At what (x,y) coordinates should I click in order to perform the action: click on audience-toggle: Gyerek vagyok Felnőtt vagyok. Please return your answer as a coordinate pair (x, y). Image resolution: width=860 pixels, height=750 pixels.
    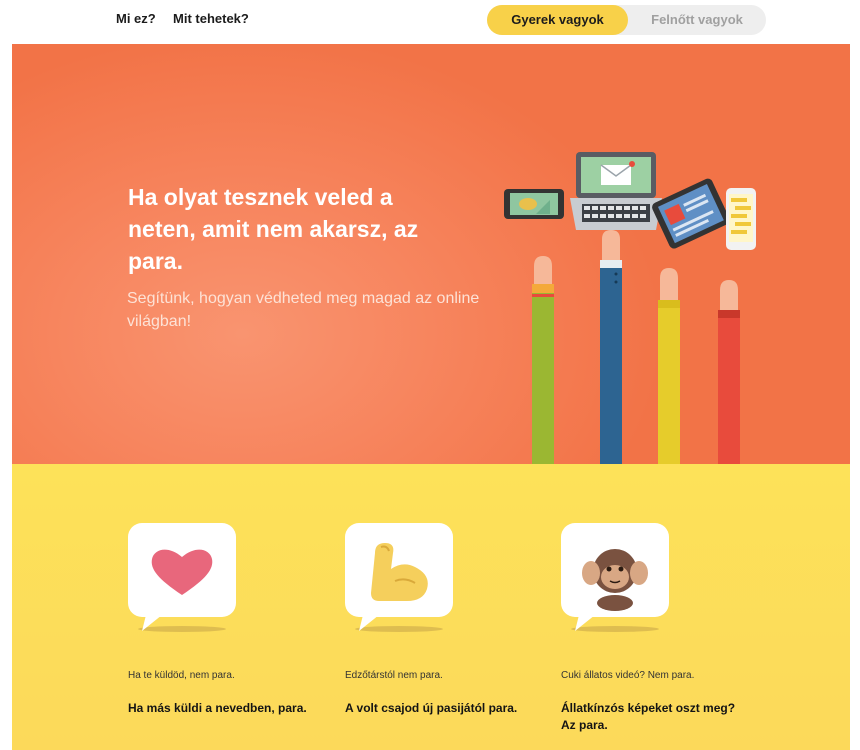
    Looking at the image, I should click on (626, 20).